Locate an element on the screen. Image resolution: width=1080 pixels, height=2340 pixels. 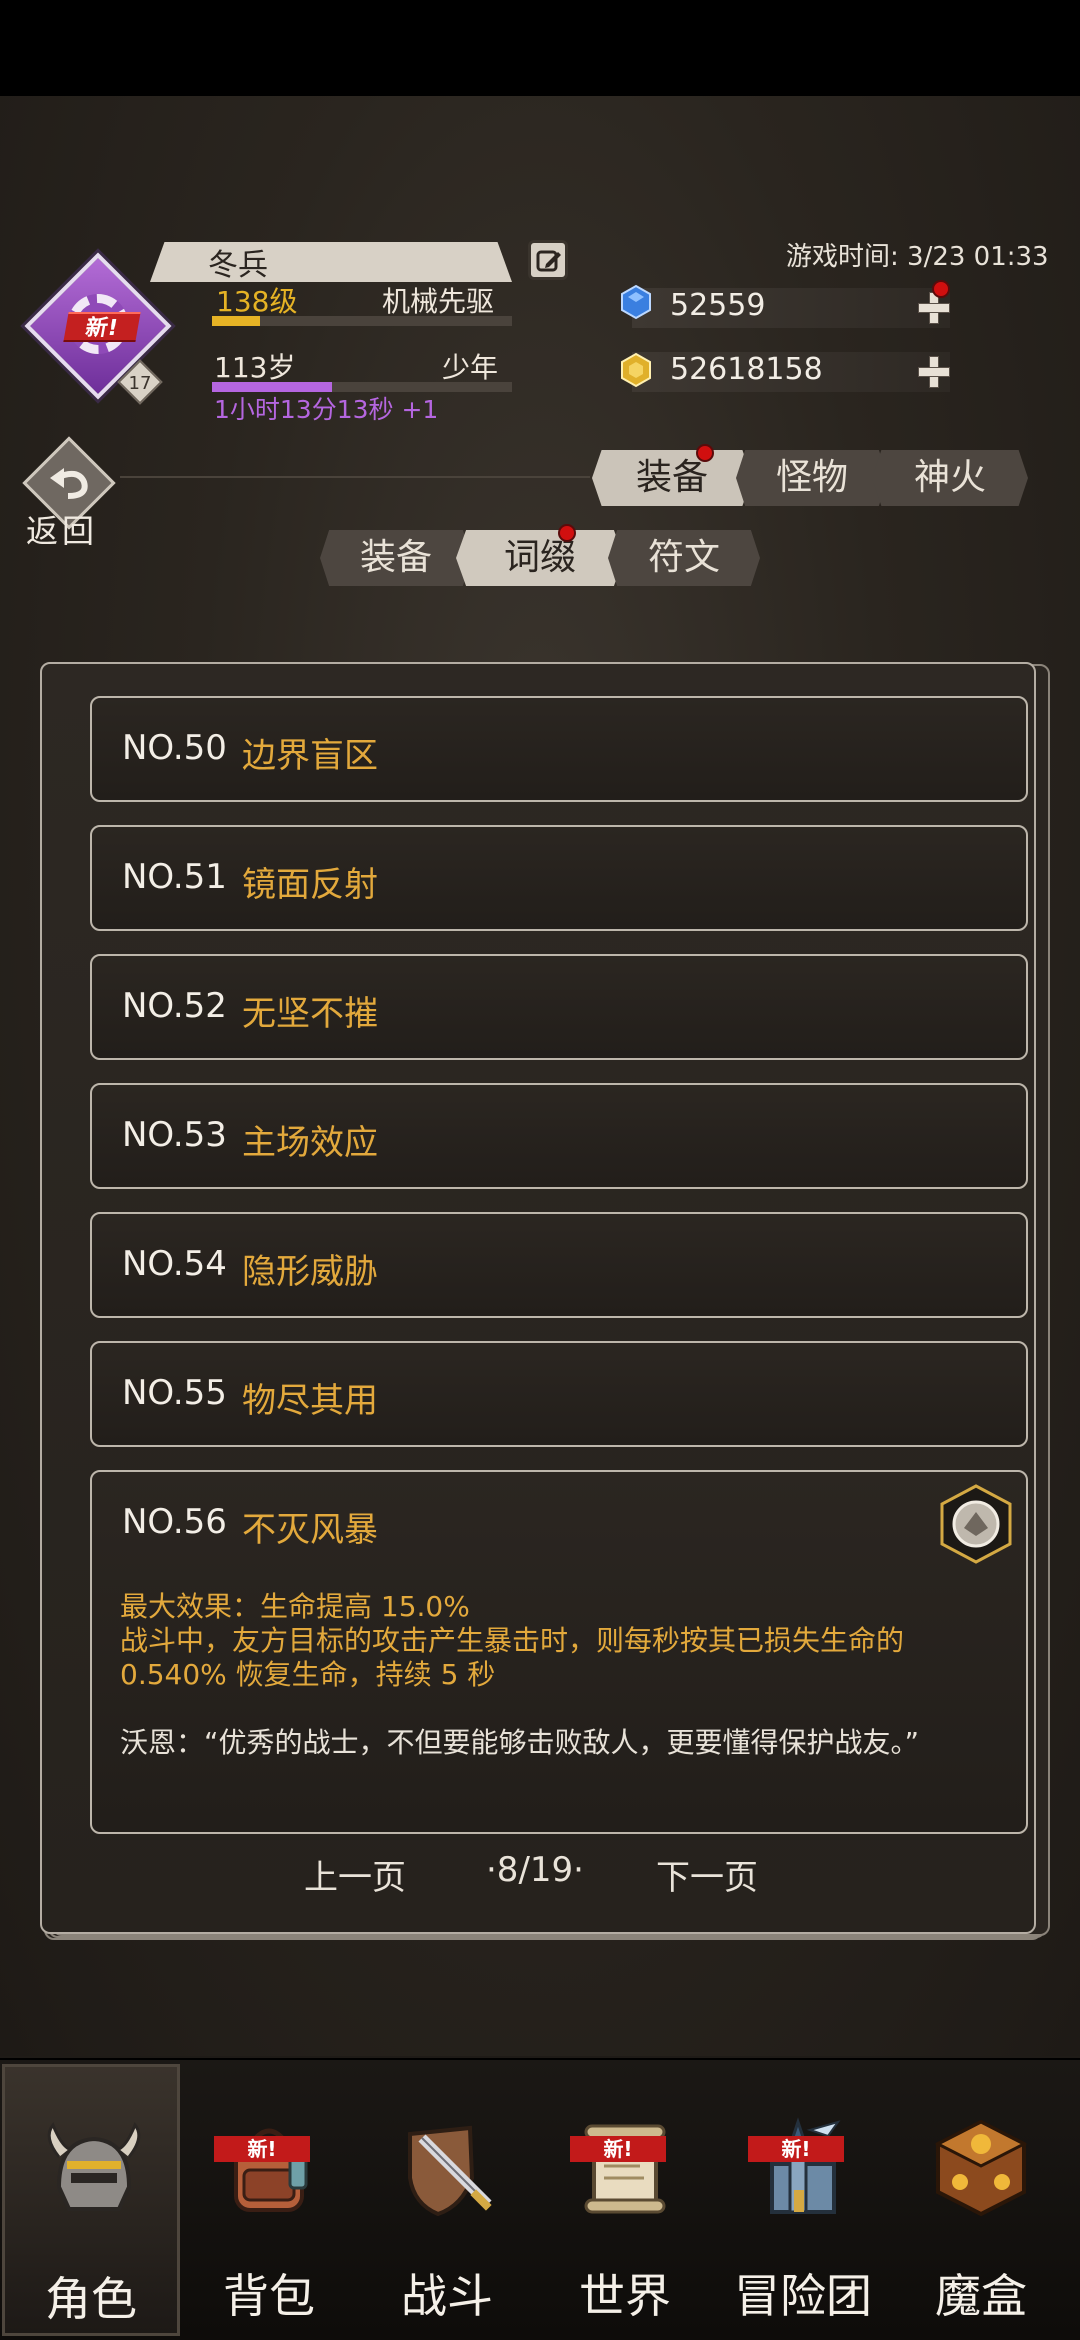
item-title: 不灭风暴 is located at coordinates (310, 1530).